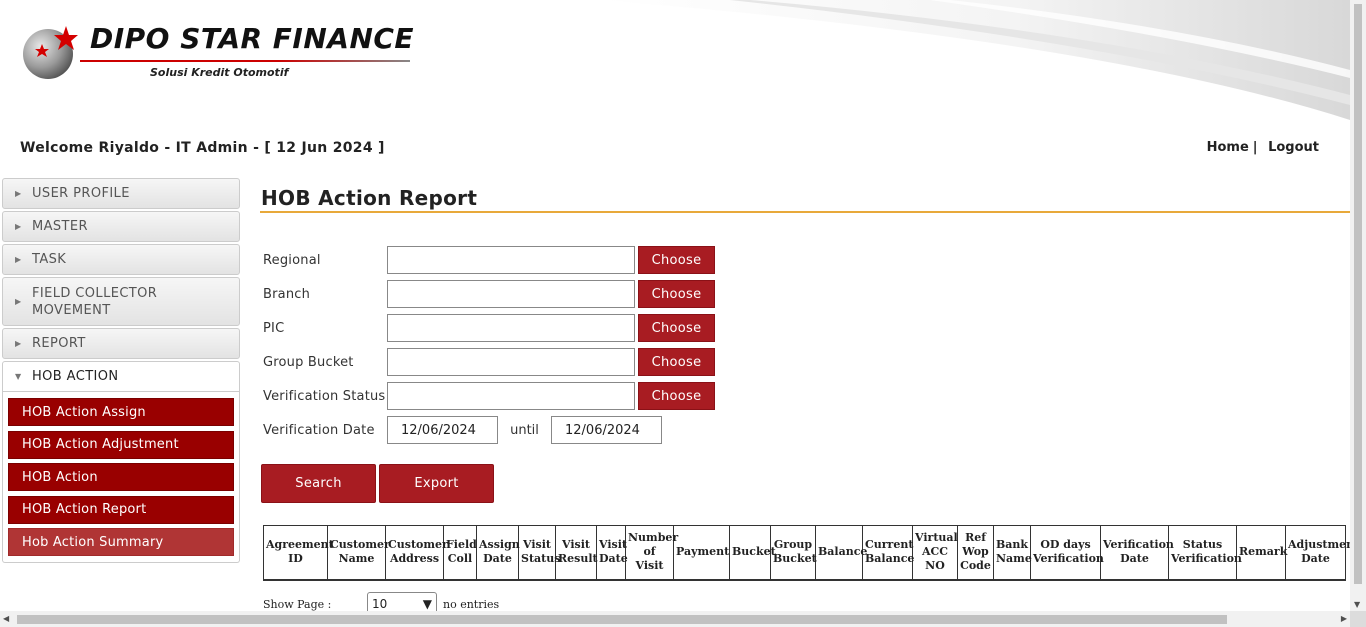 The height and width of the screenshot is (627, 1366). I want to click on regional-input, so click(511, 260).